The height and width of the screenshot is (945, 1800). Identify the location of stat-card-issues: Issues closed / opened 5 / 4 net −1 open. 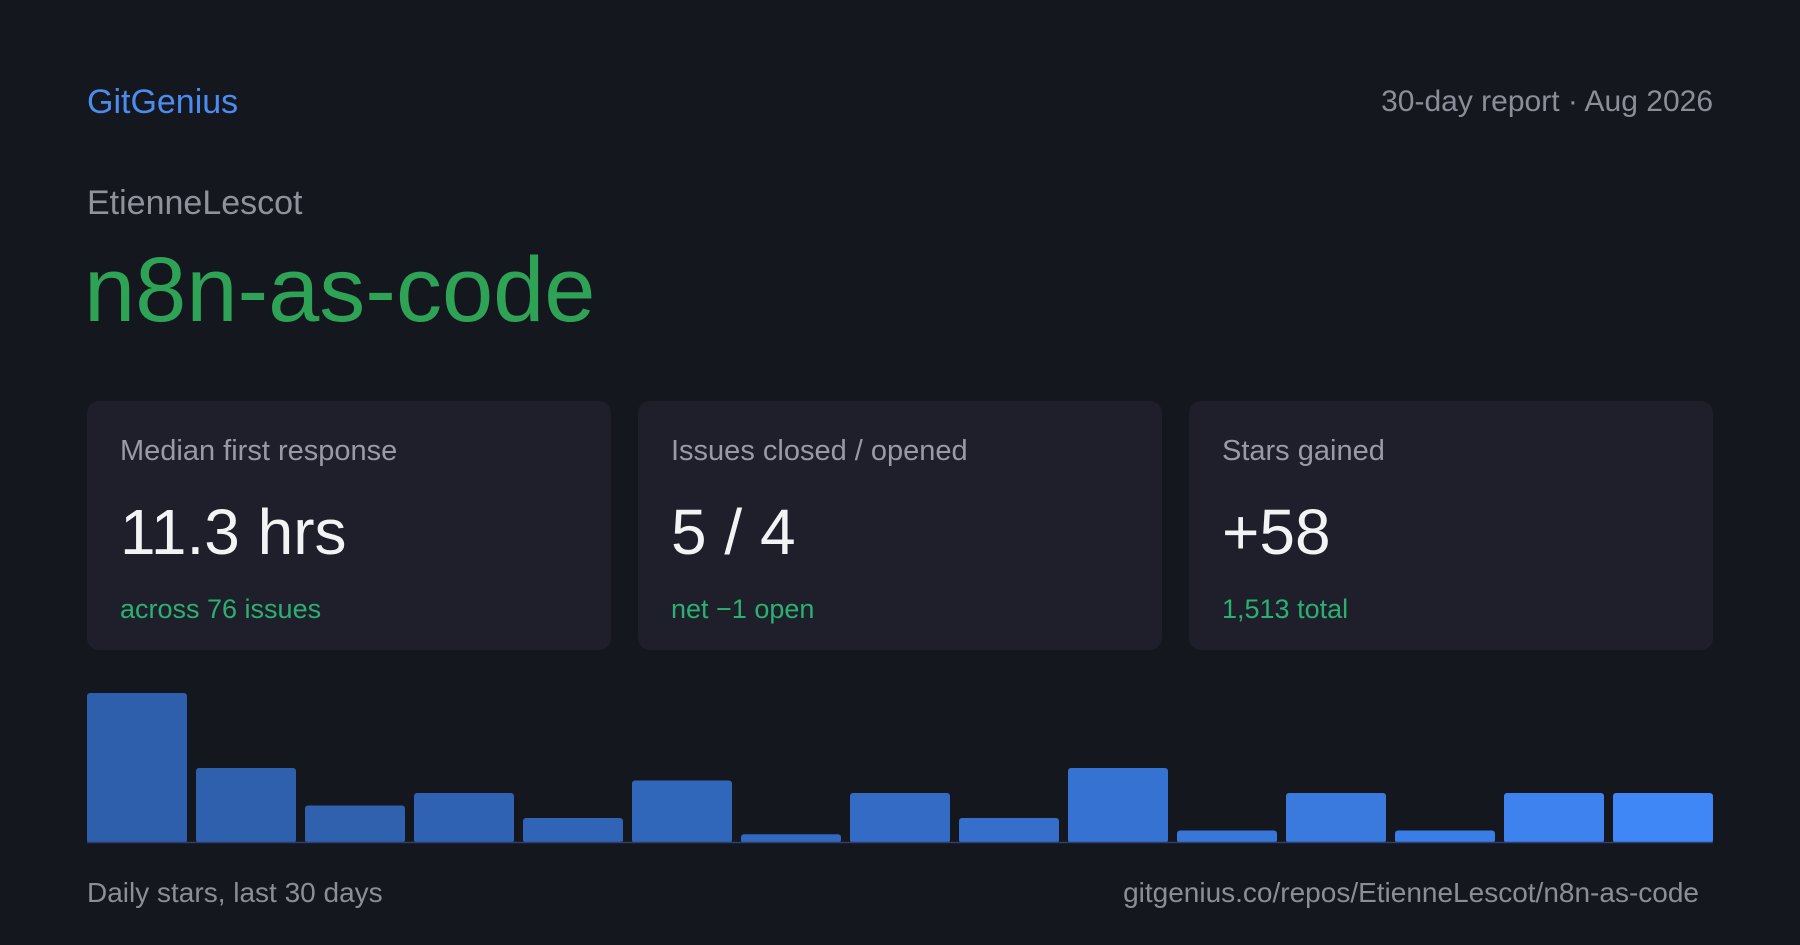
(900, 525).